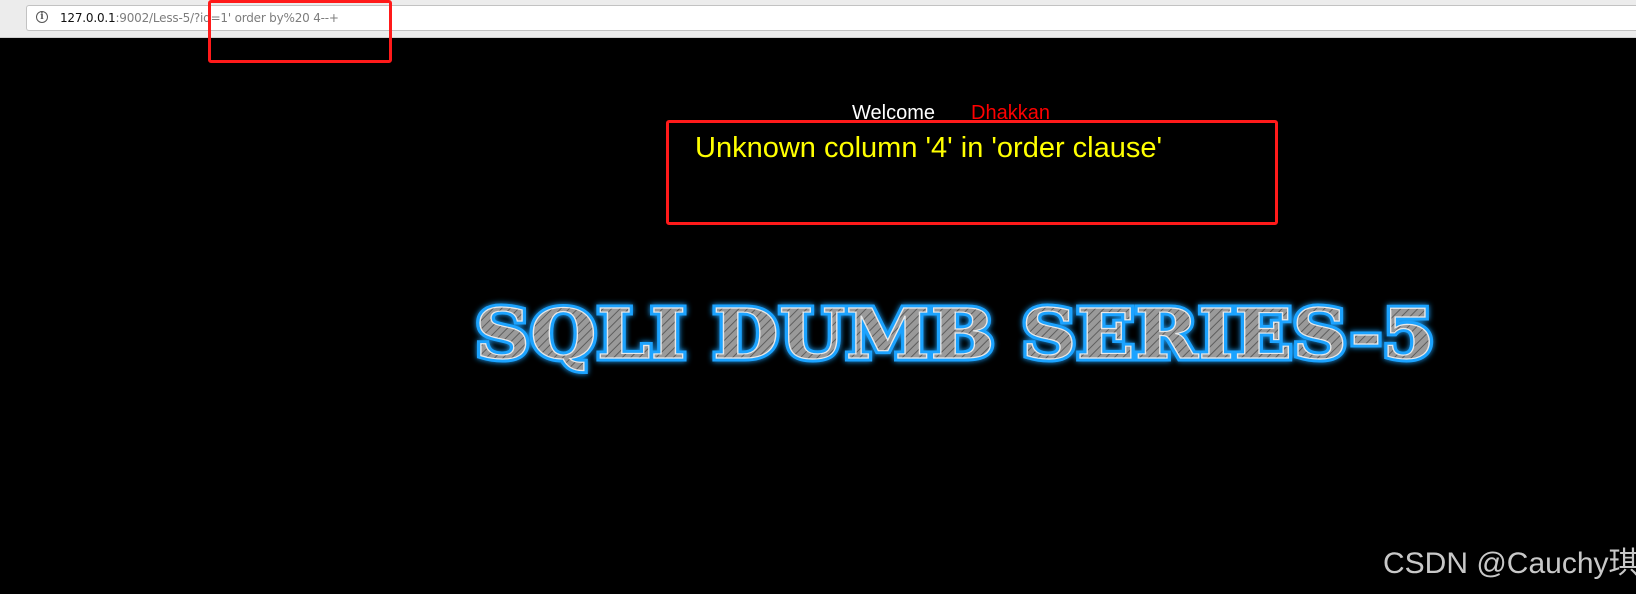 This screenshot has width=1636, height=594. What do you see at coordinates (42, 17) in the screenshot?
I see `info-icon: i` at bounding box center [42, 17].